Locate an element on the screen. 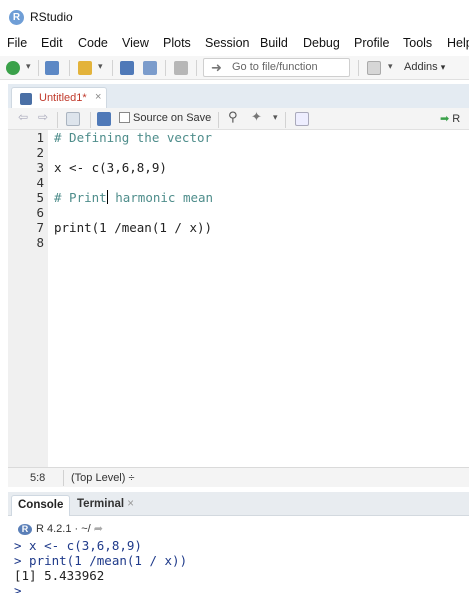 Image resolution: width=469 pixels, height=593 pixels. console-output-line: [1] 5.433962 is located at coordinates (59, 575).